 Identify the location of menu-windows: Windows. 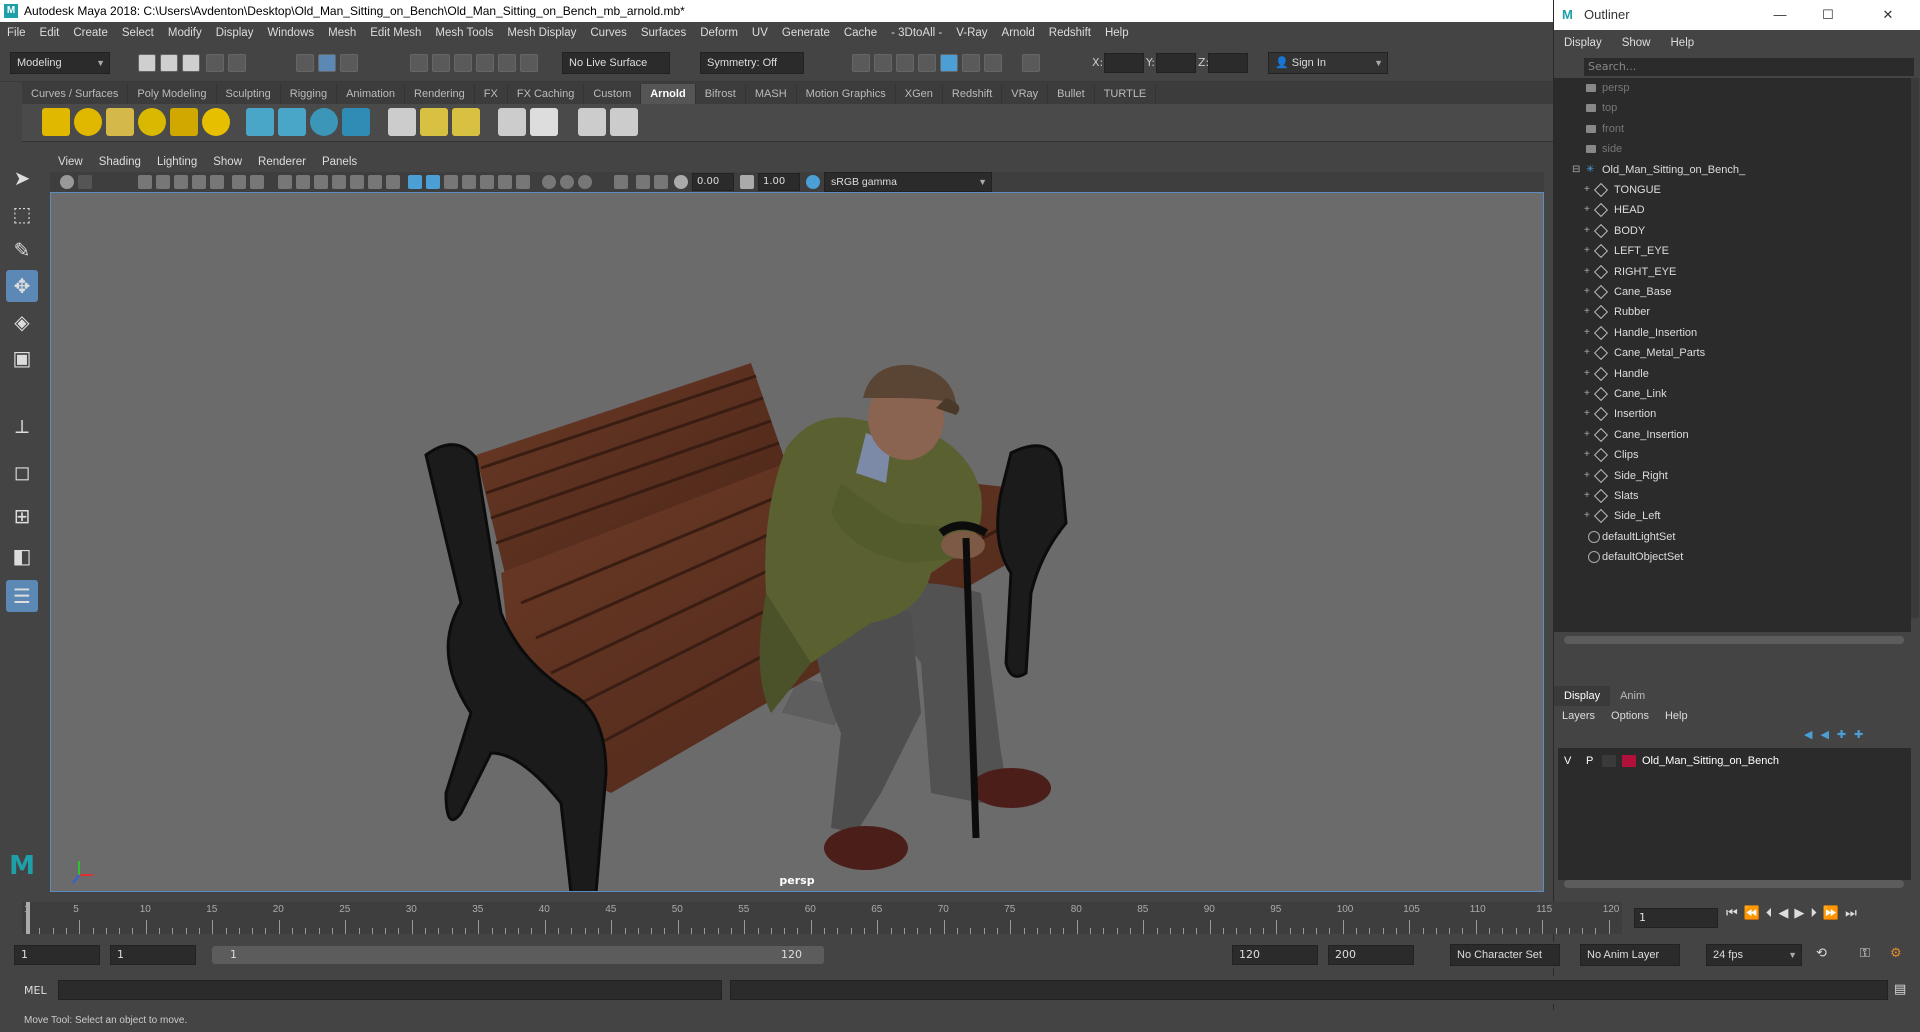
(290, 33).